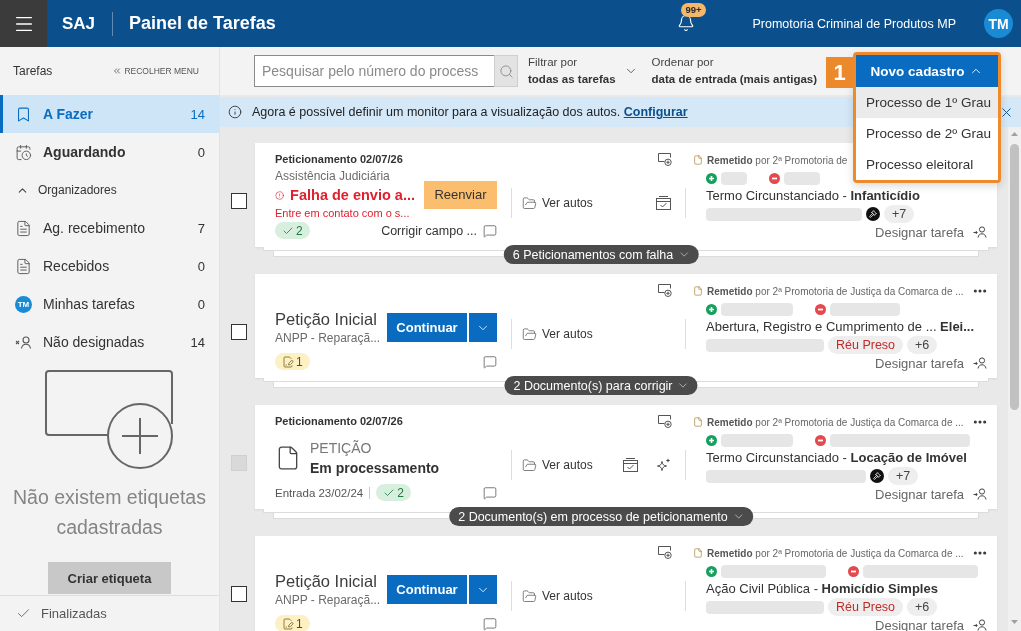 Image resolution: width=1021 pixels, height=631 pixels. What do you see at coordinates (23, 114) in the screenshot?
I see `bookmark-icon` at bounding box center [23, 114].